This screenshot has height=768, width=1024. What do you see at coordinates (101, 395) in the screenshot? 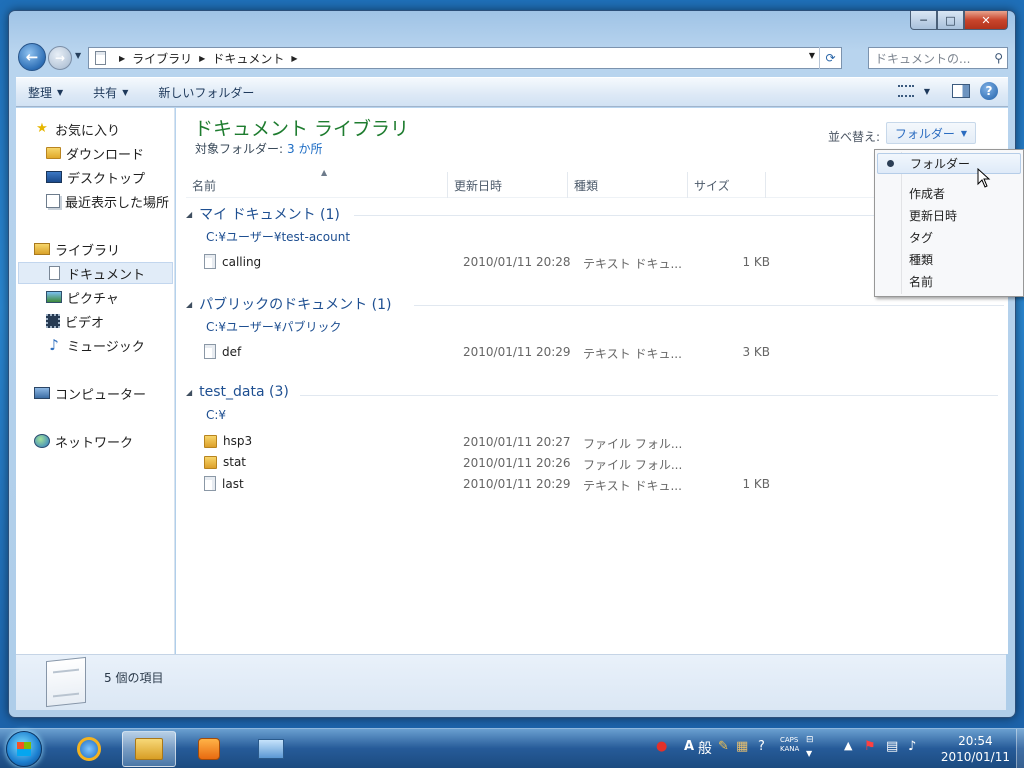
I see `nav-computer-label: コンピューター` at bounding box center [101, 395].